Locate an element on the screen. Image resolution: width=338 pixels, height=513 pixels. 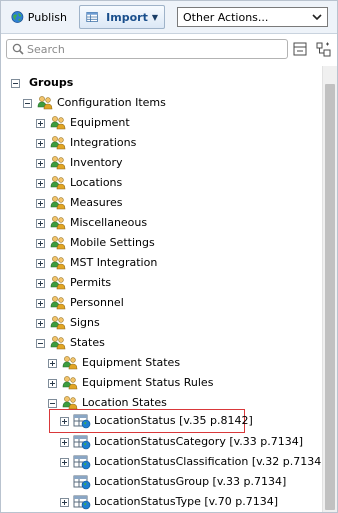
tree-node-equipment-status-rules: Equipment Status Rules is located at coordinates (130, 383).